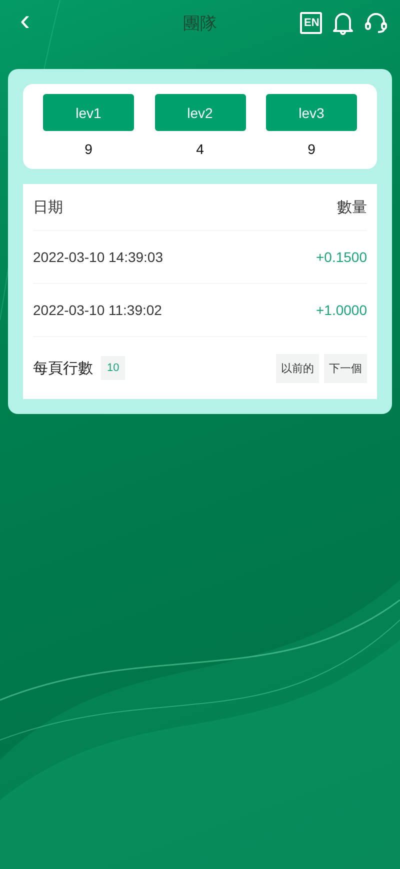  What do you see at coordinates (48, 207) in the screenshot?
I see `column-header: 日期` at bounding box center [48, 207].